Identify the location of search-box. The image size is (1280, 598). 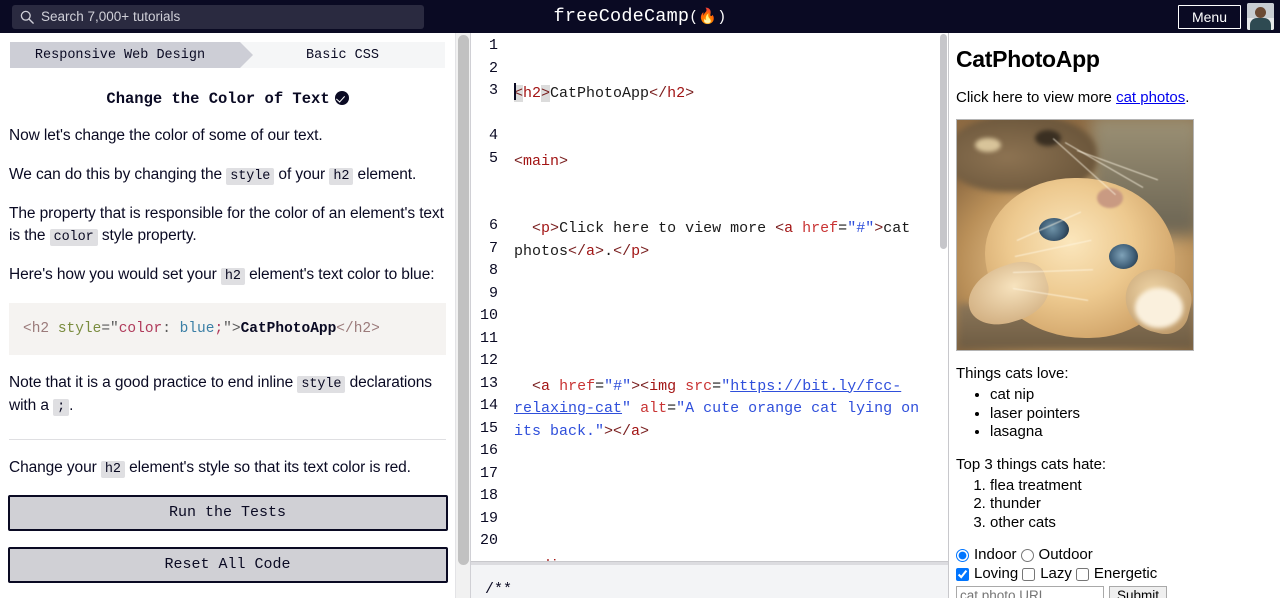
(218, 16).